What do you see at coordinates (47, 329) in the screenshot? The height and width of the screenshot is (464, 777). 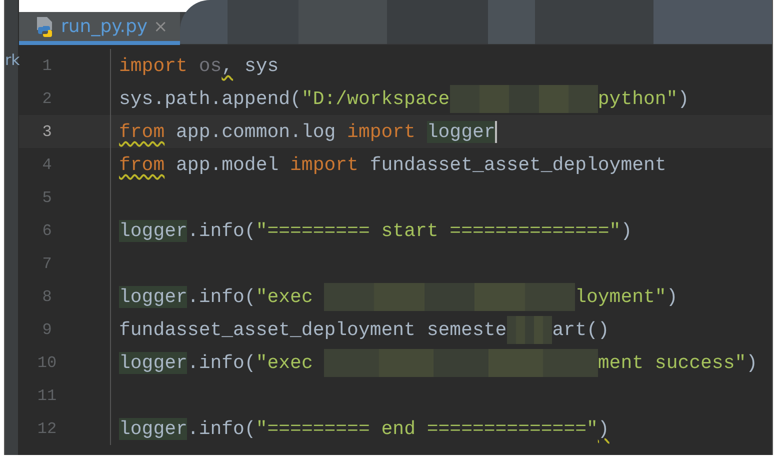 I see `line-number: 9` at bounding box center [47, 329].